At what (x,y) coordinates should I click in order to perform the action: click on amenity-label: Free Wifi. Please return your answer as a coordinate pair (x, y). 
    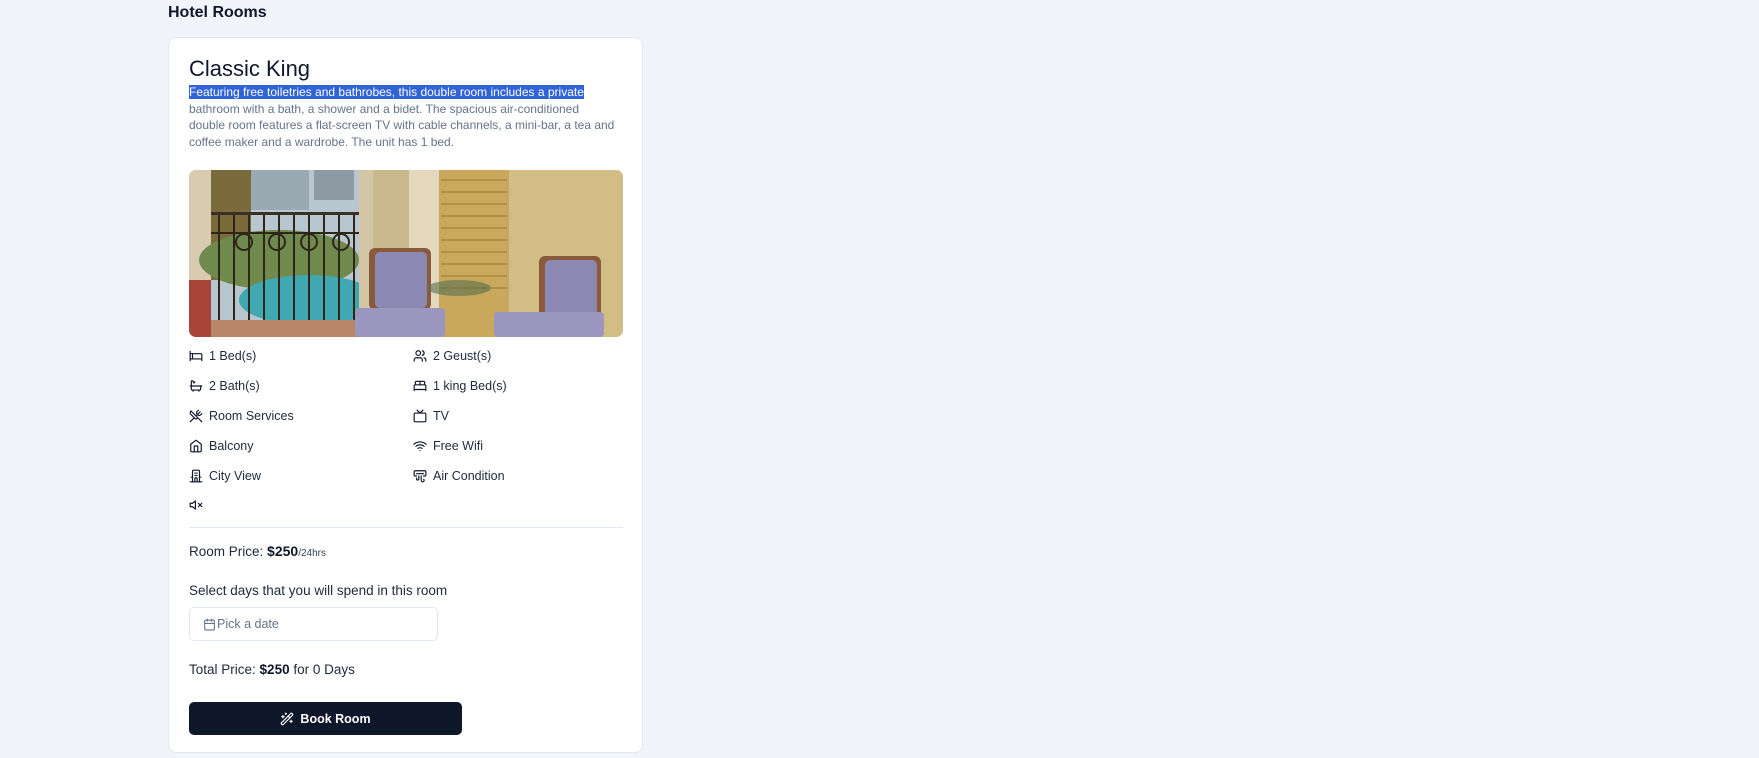
    Looking at the image, I should click on (458, 446).